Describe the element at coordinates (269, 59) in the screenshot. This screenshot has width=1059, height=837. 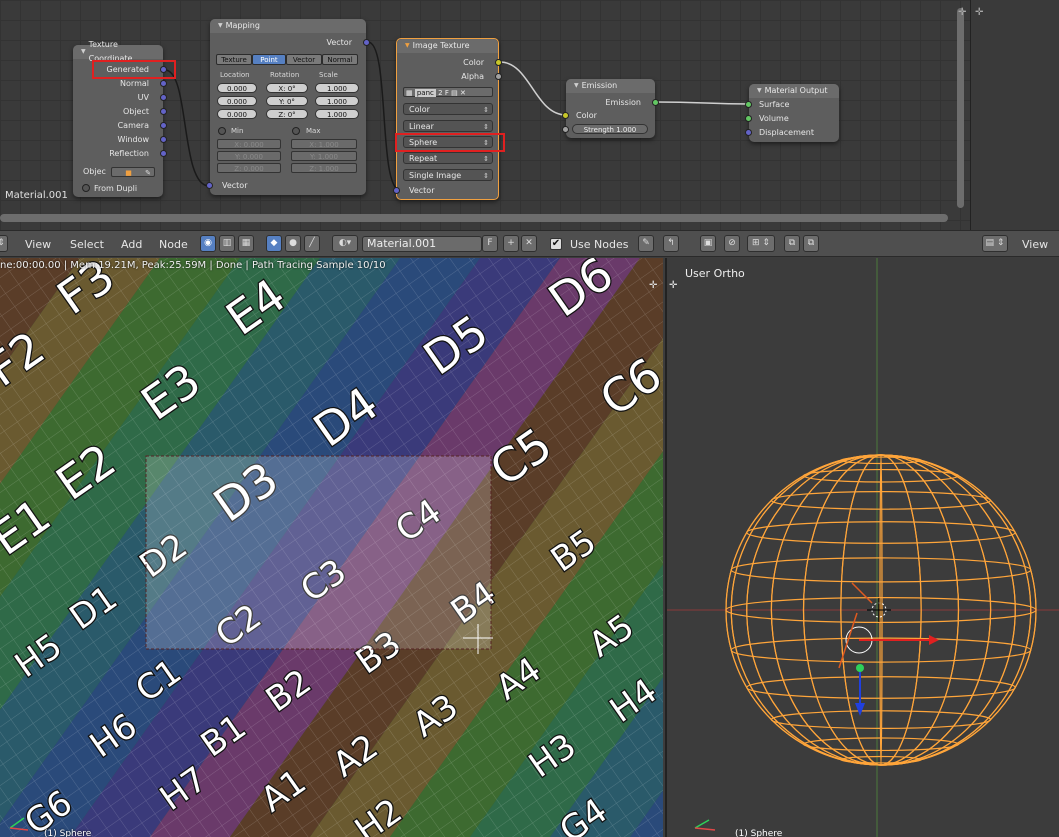
I see `tab-point: Point` at that location.